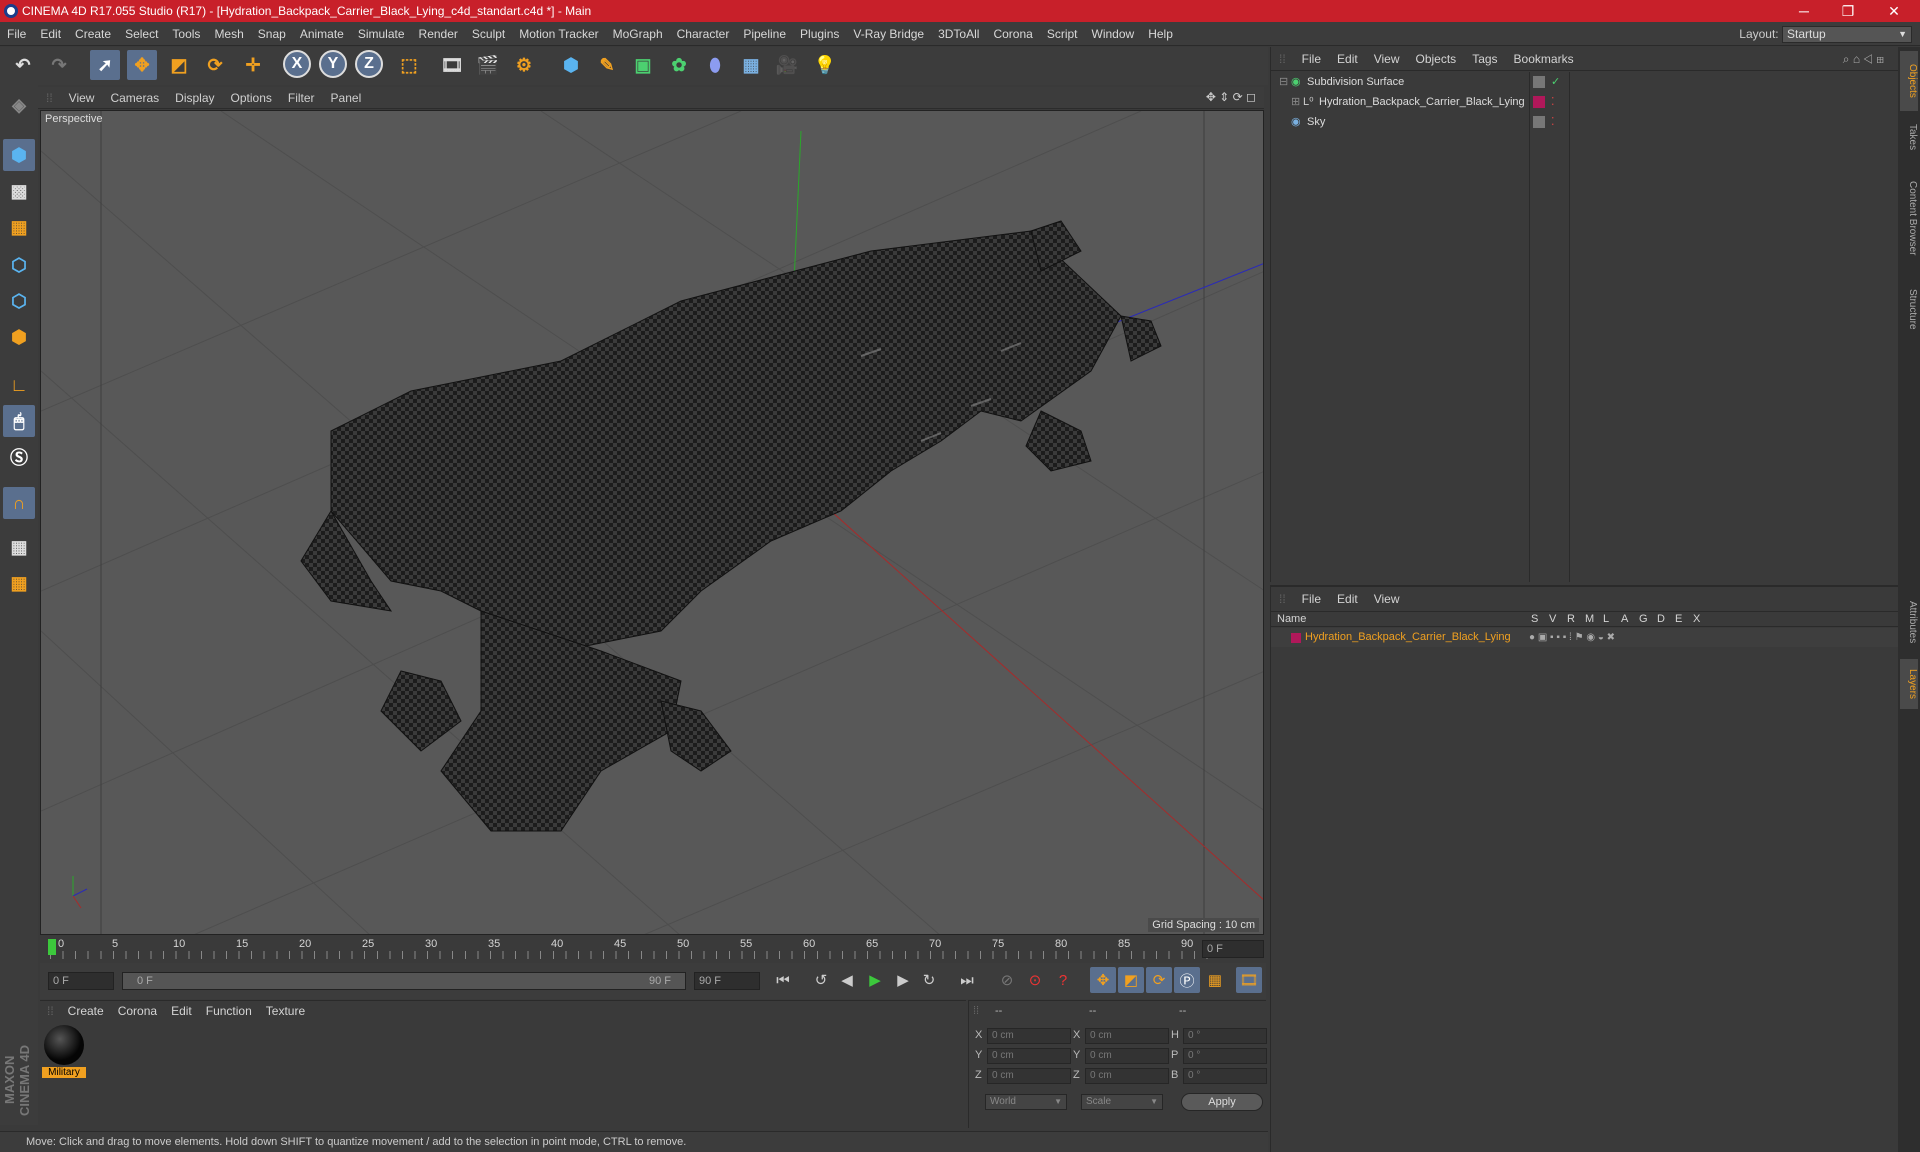  Describe the element at coordinates (438, 34) in the screenshot. I see `menu-render: Render` at that location.